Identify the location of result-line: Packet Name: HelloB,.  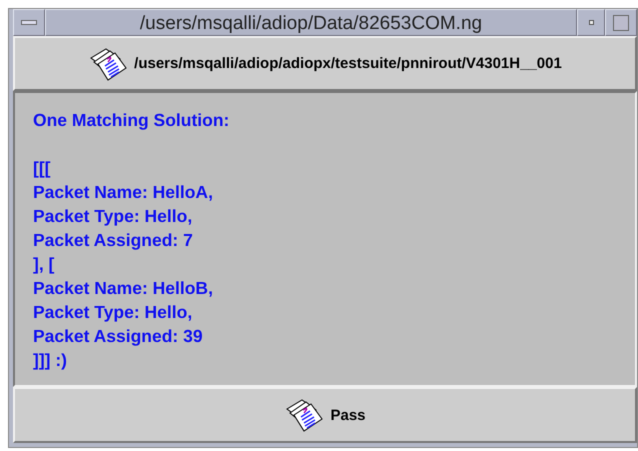
(123, 288).